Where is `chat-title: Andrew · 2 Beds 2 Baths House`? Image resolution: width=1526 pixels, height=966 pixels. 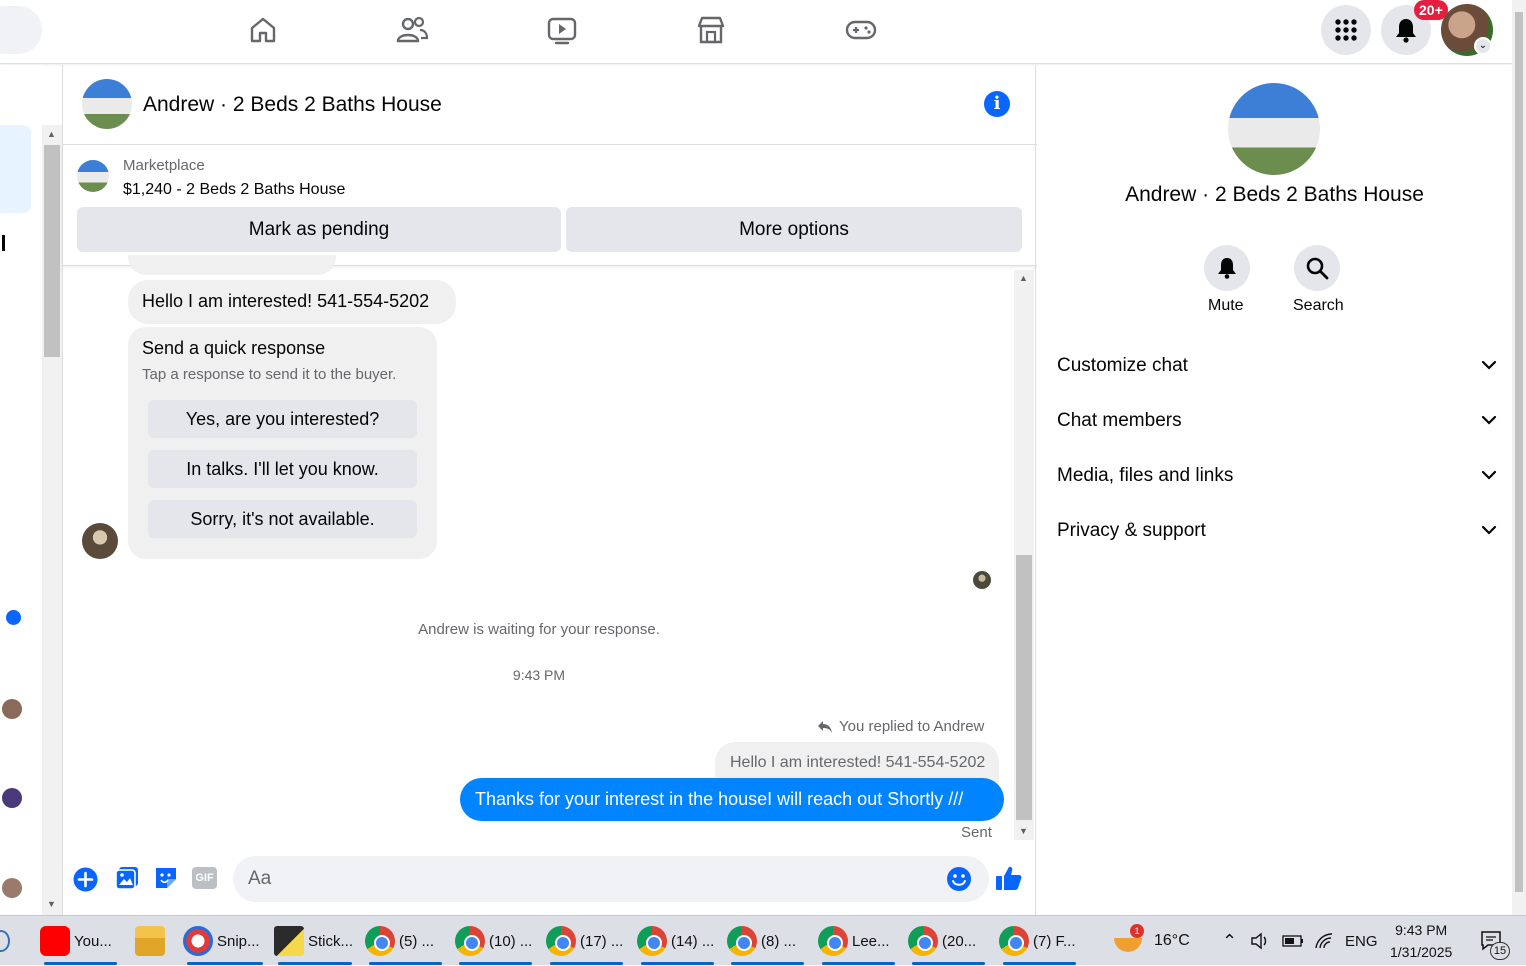 chat-title: Andrew · 2 Beds 2 Baths House is located at coordinates (292, 105).